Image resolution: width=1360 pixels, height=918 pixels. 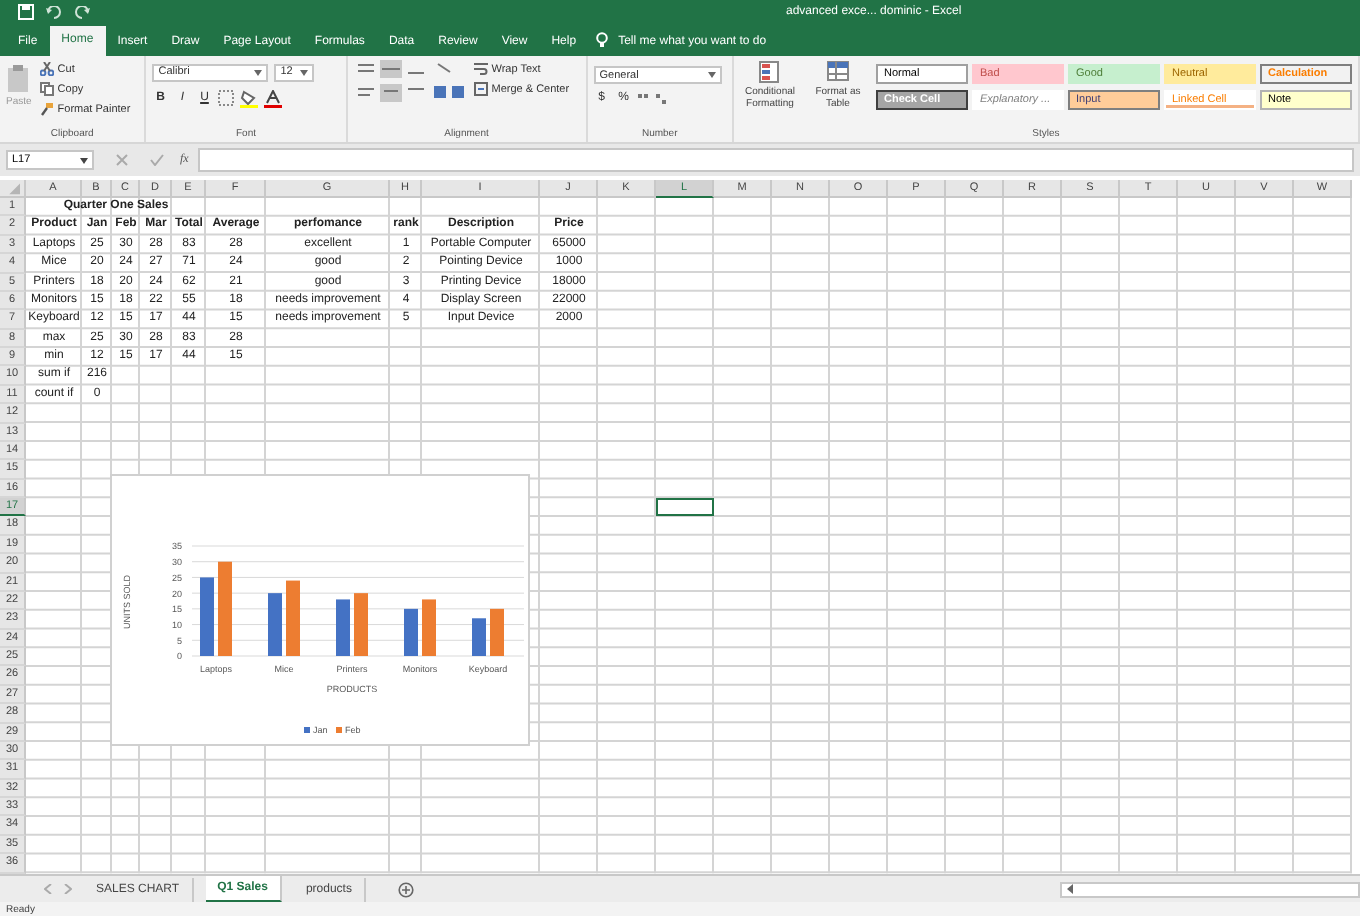 What do you see at coordinates (1070, 889) in the screenshot?
I see `scroll-left-icon` at bounding box center [1070, 889].